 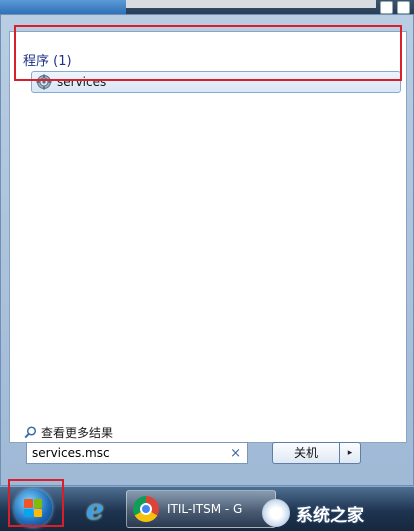 I want to click on start-search-box: ×, so click(x=137, y=453).